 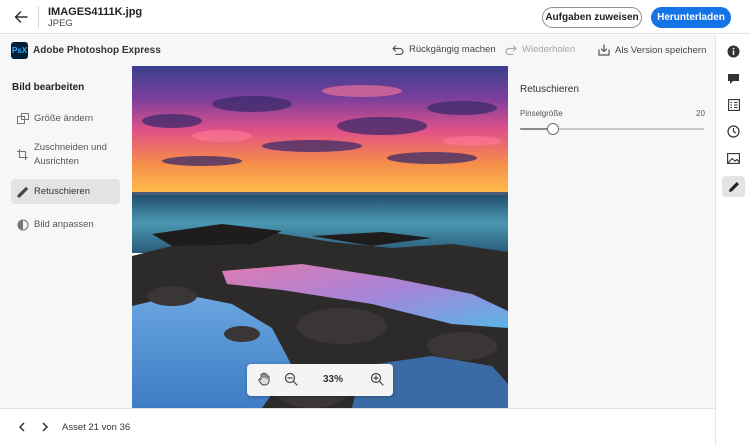 What do you see at coordinates (604, 50) in the screenshot?
I see `save-version-icon` at bounding box center [604, 50].